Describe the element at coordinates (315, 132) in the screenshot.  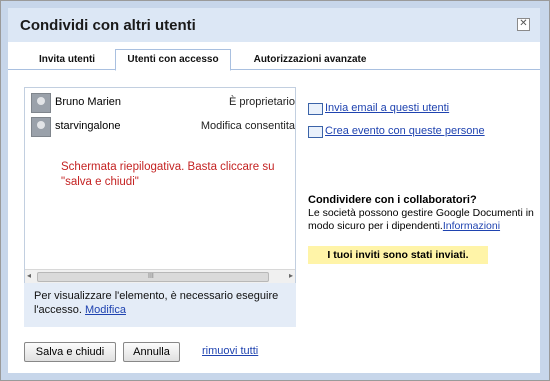
I see `calendar-icon` at that location.